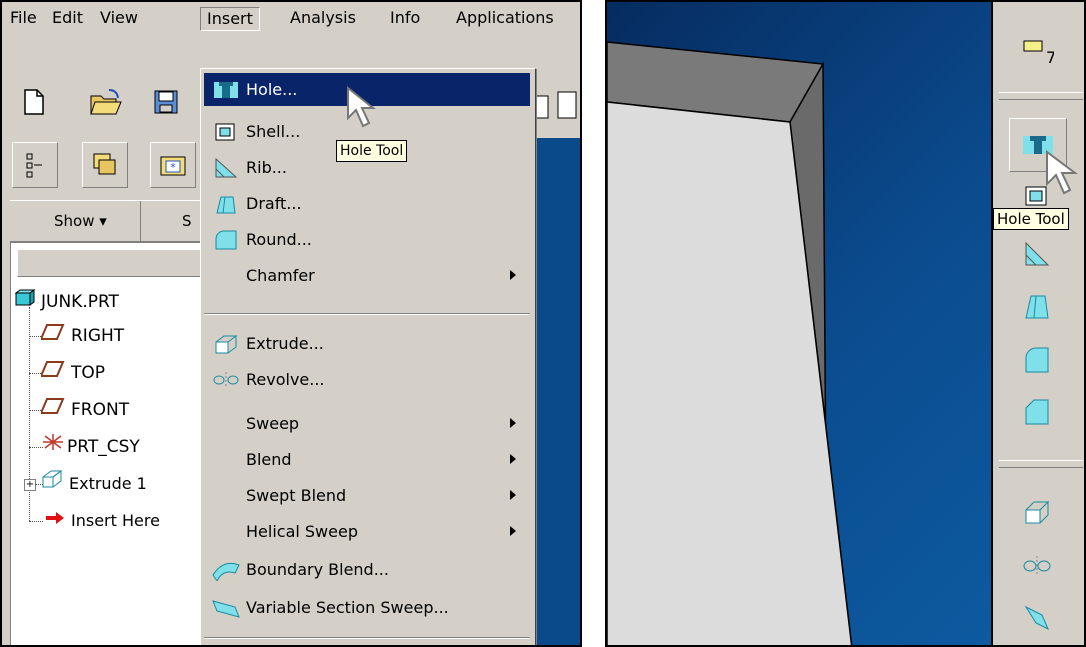  Describe the element at coordinates (273, 423) in the screenshot. I see `menu-item-label: Sweep` at that location.